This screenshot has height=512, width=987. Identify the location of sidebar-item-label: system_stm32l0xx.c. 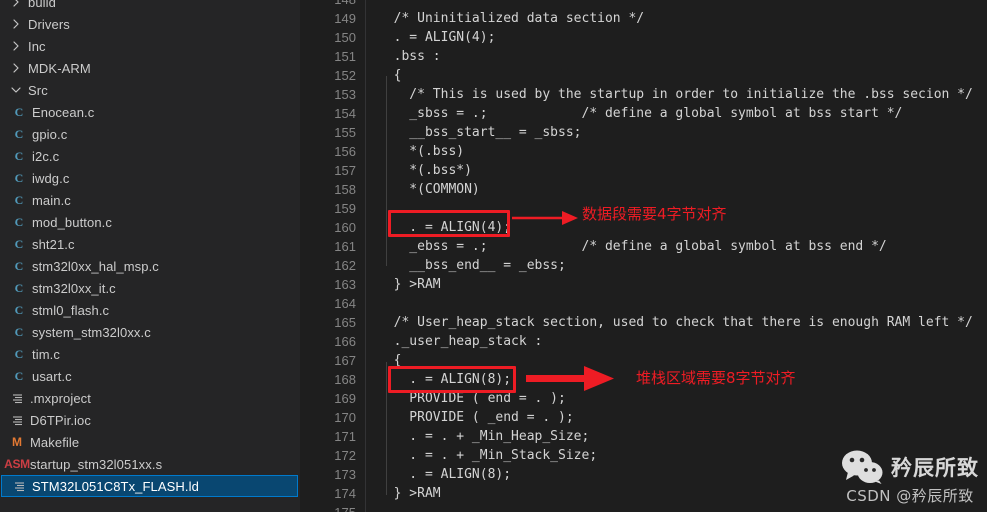
(91, 332).